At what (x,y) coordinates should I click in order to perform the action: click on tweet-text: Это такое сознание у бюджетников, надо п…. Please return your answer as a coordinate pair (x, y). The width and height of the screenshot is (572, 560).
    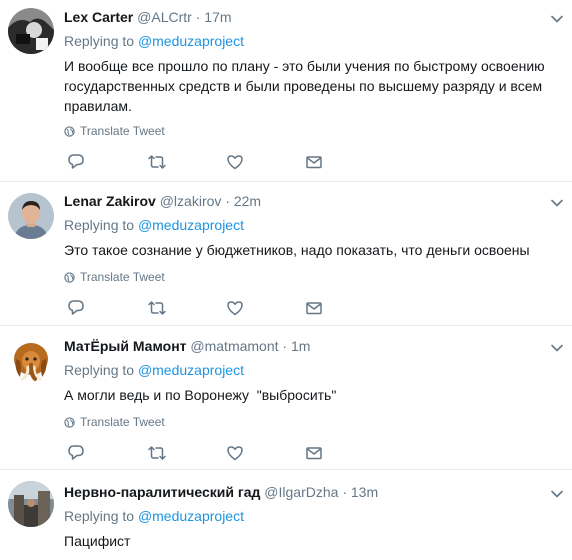
    Looking at the image, I should click on (297, 250).